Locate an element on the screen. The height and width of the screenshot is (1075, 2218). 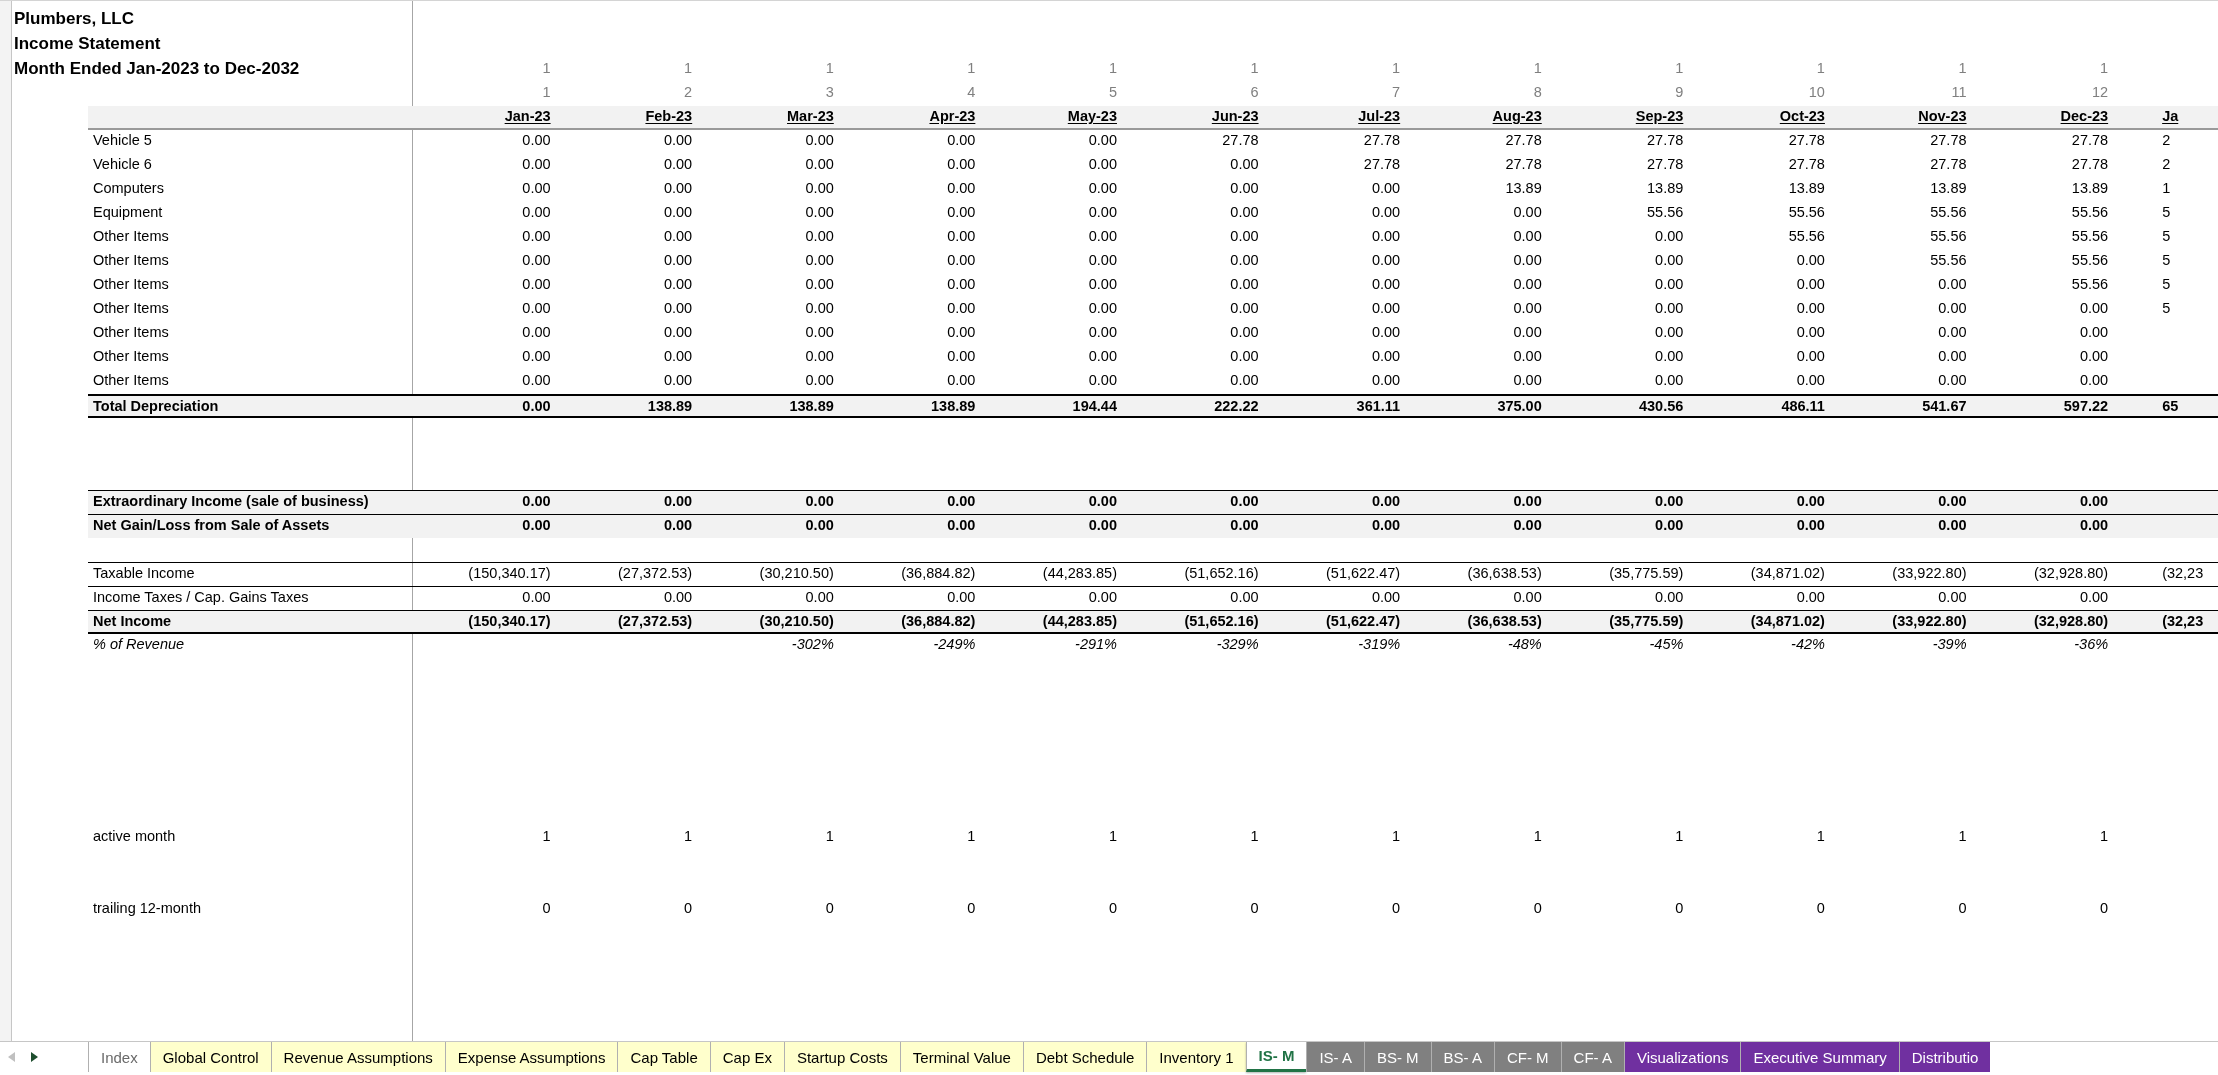
sheet-tab: Startup Costs is located at coordinates (841, 1057).